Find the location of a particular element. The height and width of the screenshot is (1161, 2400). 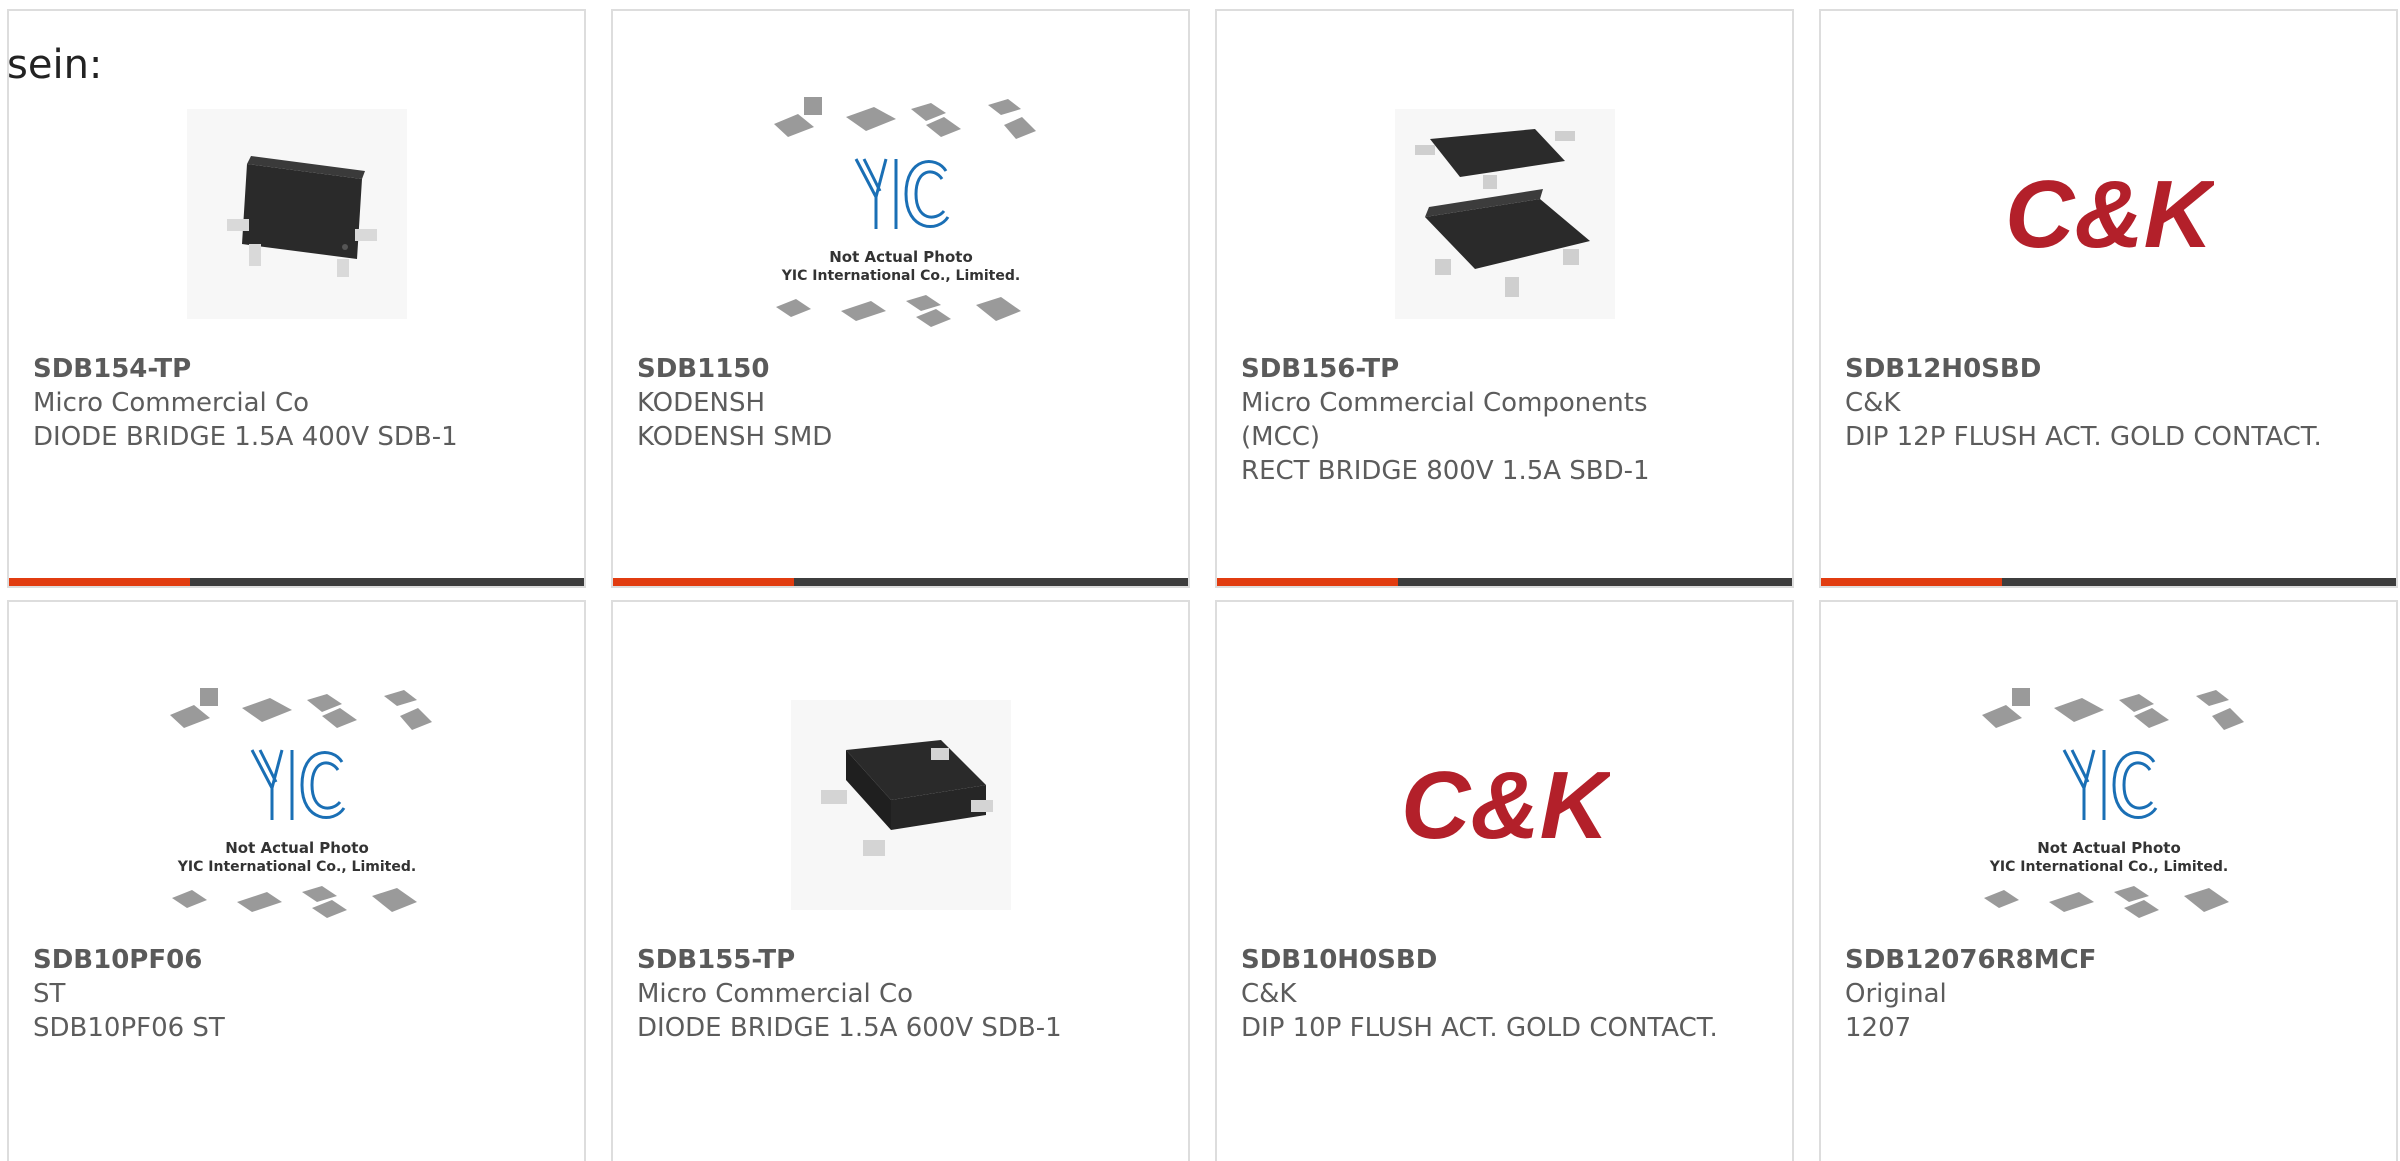

part-number: SDB12H0SBD is located at coordinates (2085, 369).